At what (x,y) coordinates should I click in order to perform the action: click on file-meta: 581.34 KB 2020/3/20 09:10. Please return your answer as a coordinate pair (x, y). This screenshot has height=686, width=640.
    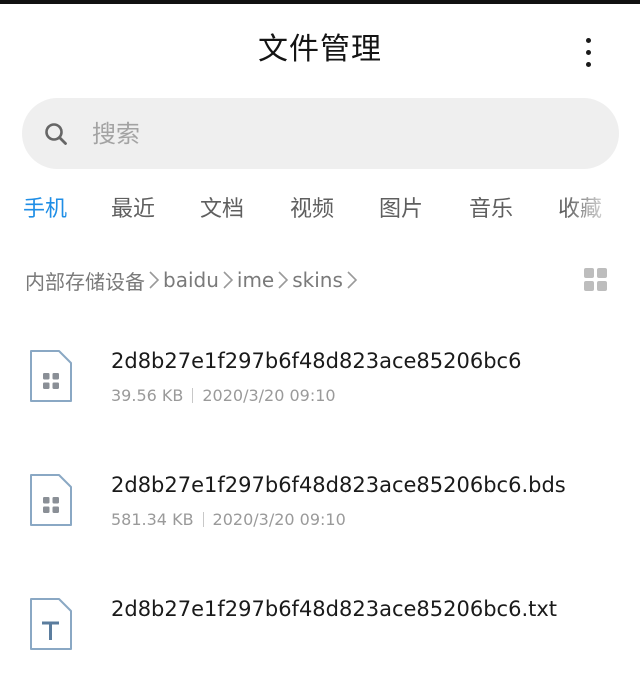
    Looking at the image, I should click on (228, 520).